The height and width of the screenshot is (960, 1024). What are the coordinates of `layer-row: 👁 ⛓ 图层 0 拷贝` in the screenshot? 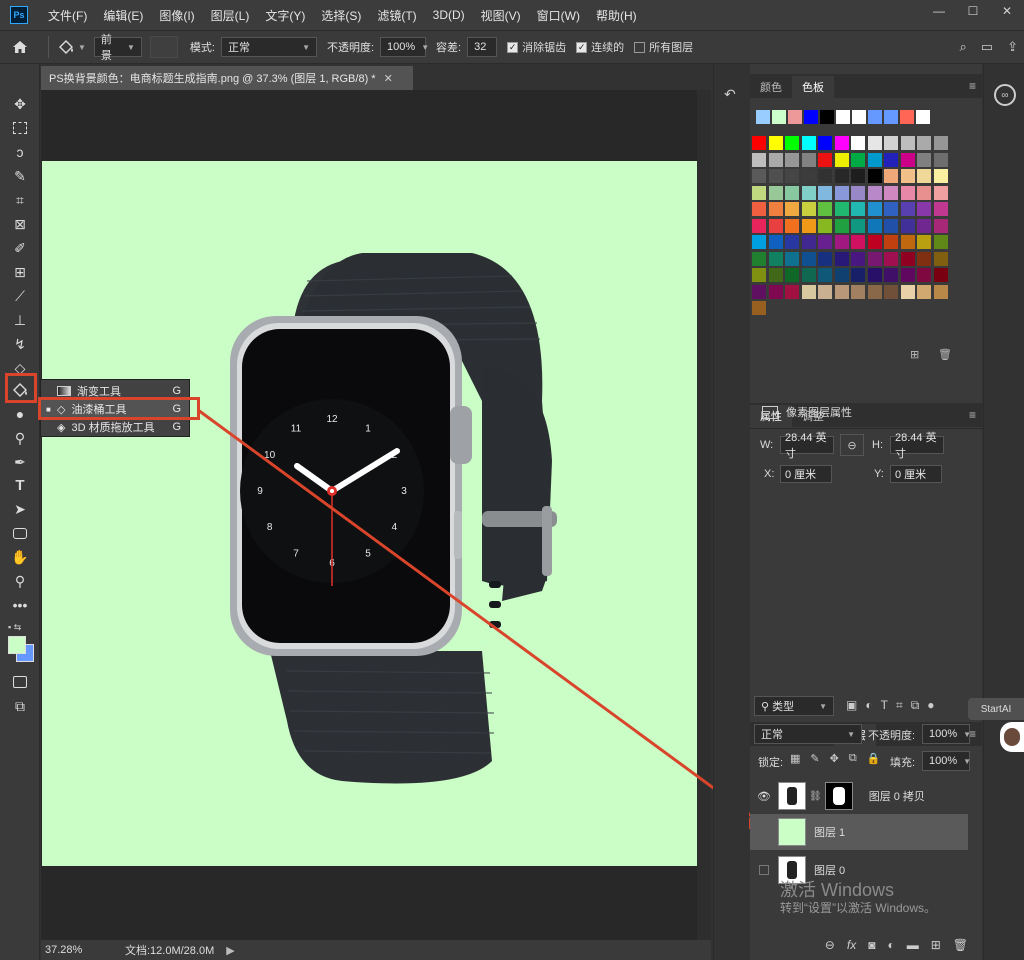 It's located at (859, 796).